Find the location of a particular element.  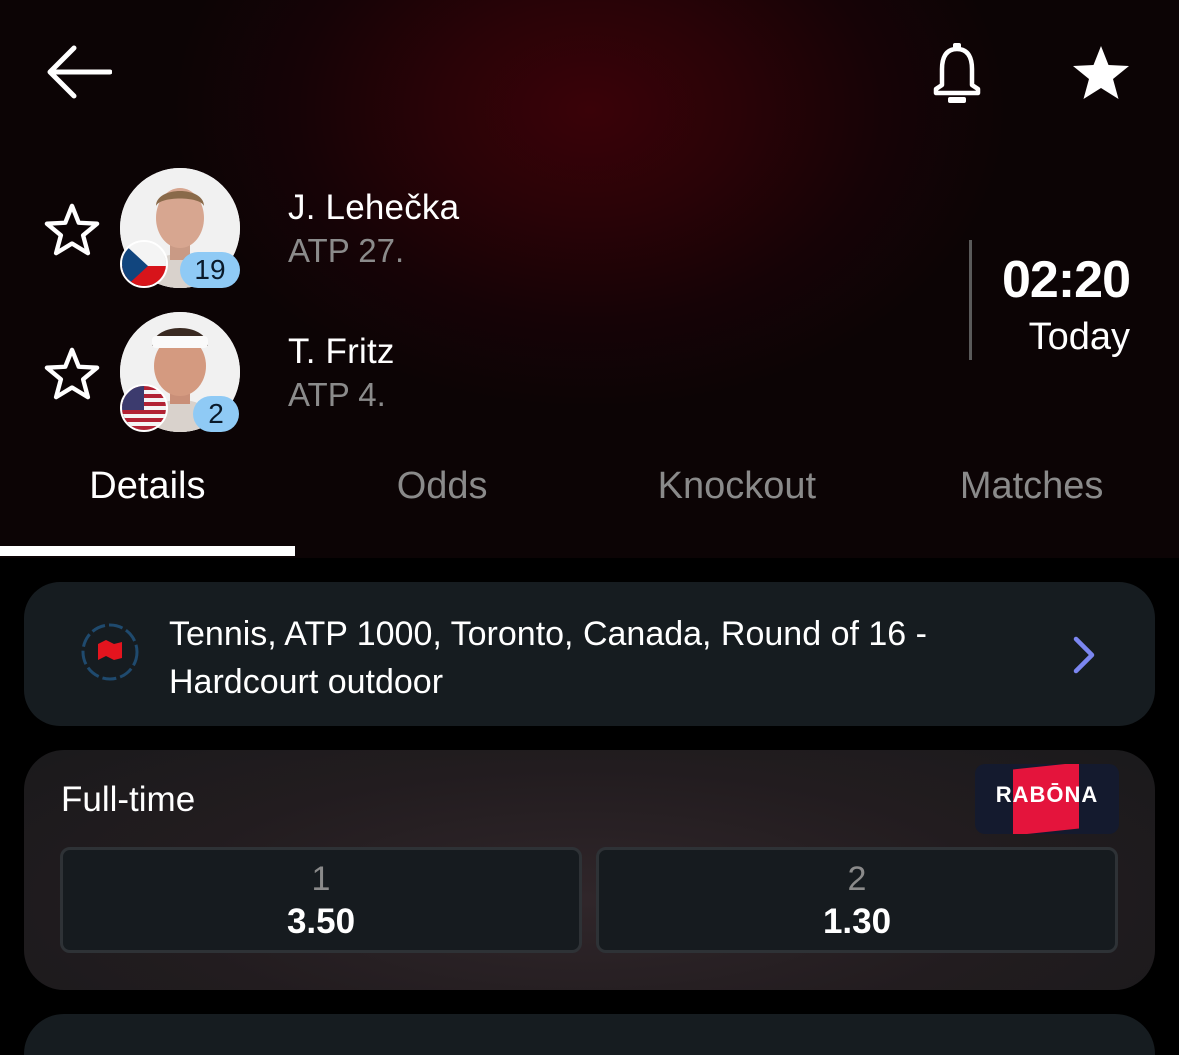

tab-odds: Odds is located at coordinates (442, 490).